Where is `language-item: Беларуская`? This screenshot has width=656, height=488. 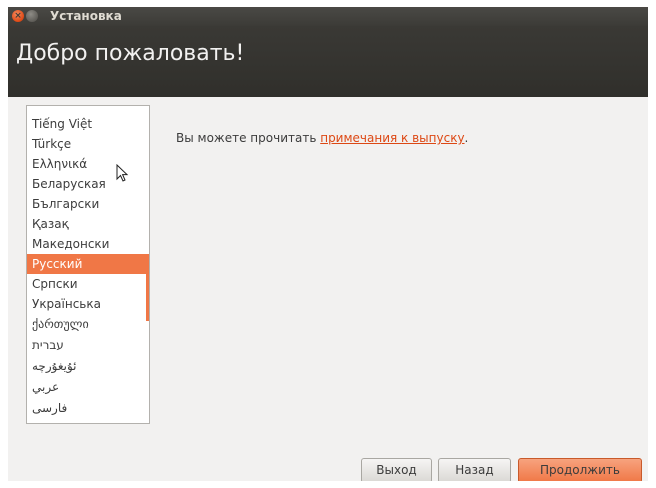 language-item: Беларуская is located at coordinates (88, 184).